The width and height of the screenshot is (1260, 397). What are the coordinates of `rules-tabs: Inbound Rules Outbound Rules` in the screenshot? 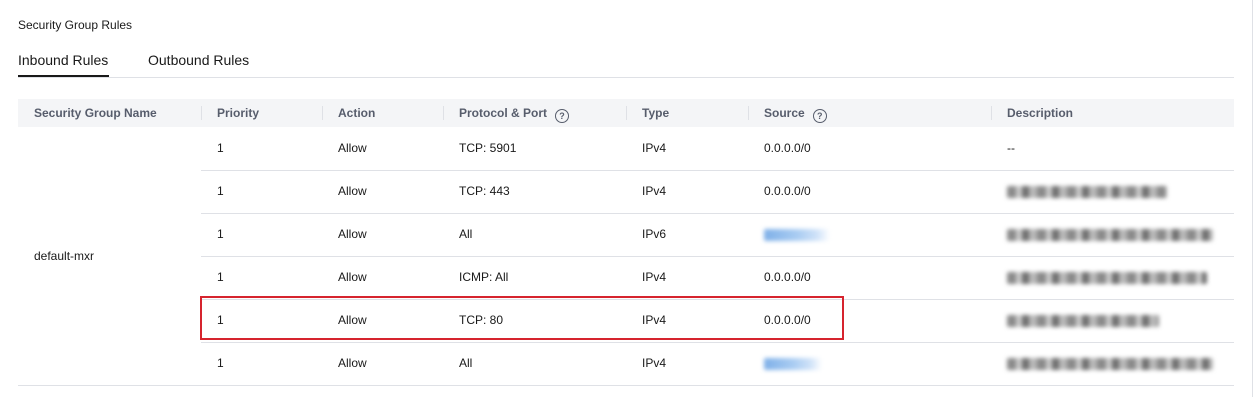 It's located at (626, 62).